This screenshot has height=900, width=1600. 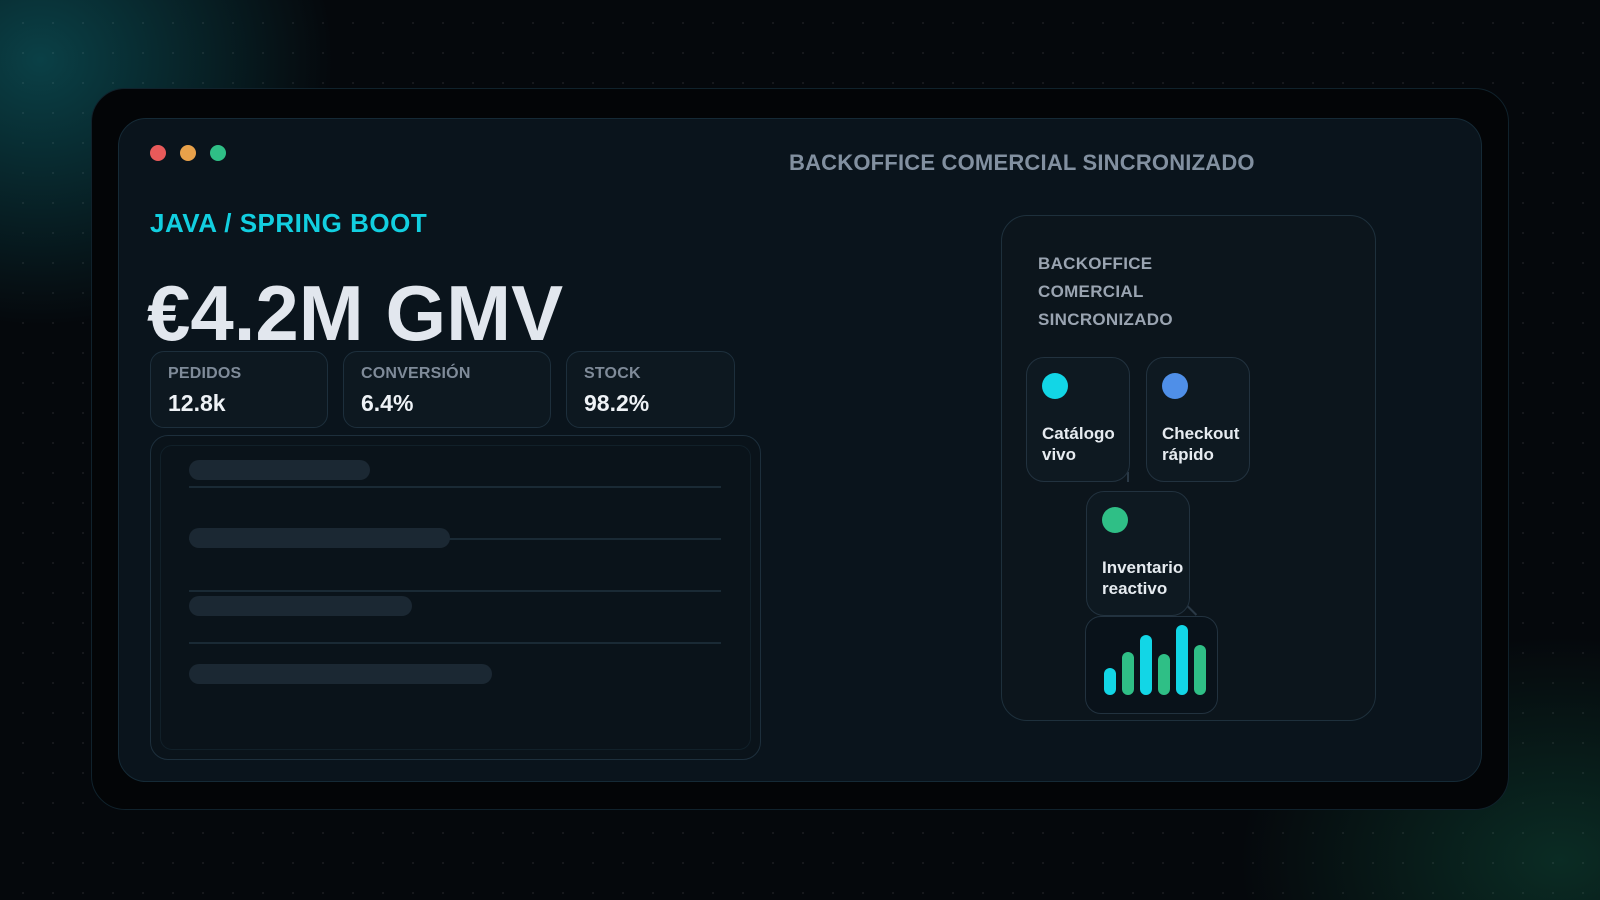 I want to click on gmv-headline: €4.2M GMV, so click(x=355, y=313).